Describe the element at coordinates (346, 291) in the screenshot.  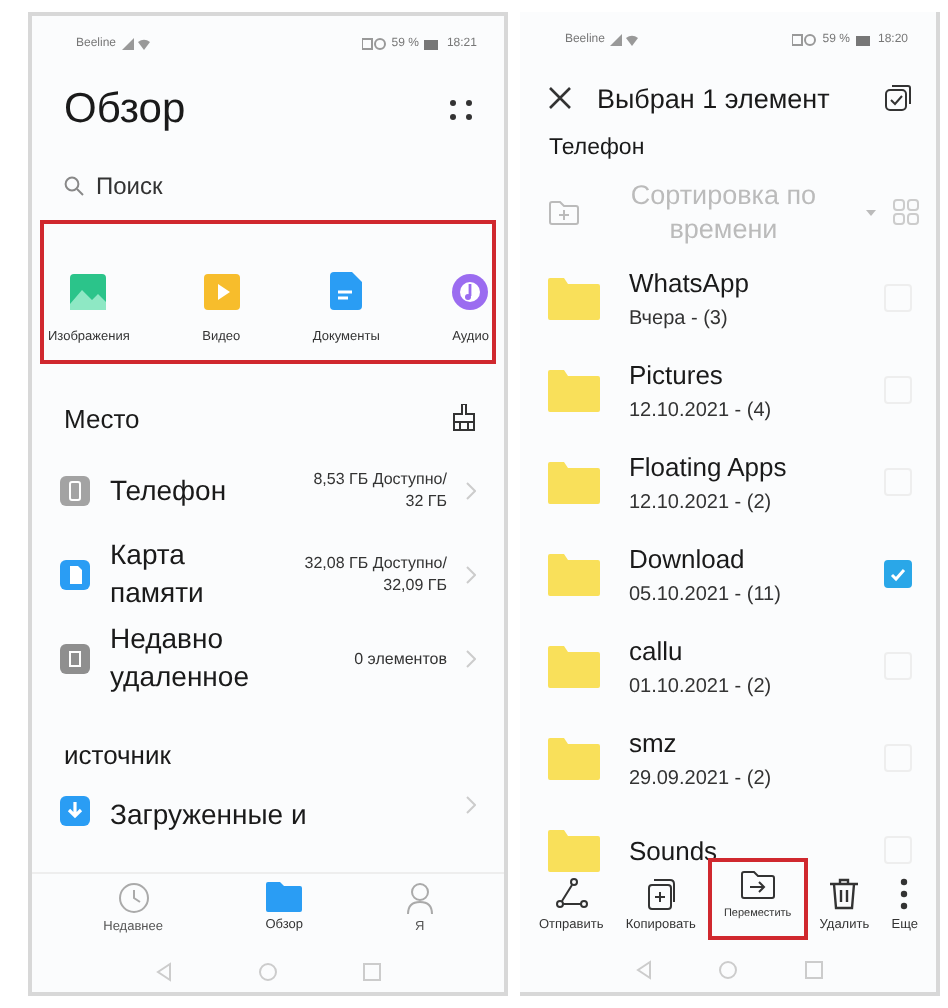
I see `document-icon` at that location.